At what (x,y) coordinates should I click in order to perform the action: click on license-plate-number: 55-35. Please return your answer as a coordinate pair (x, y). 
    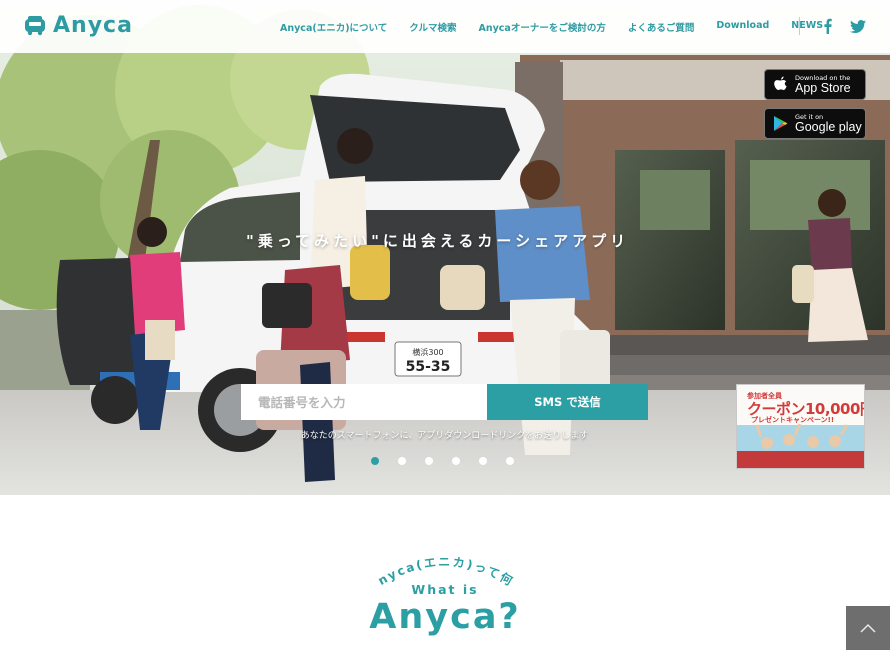
    Looking at the image, I should click on (428, 367).